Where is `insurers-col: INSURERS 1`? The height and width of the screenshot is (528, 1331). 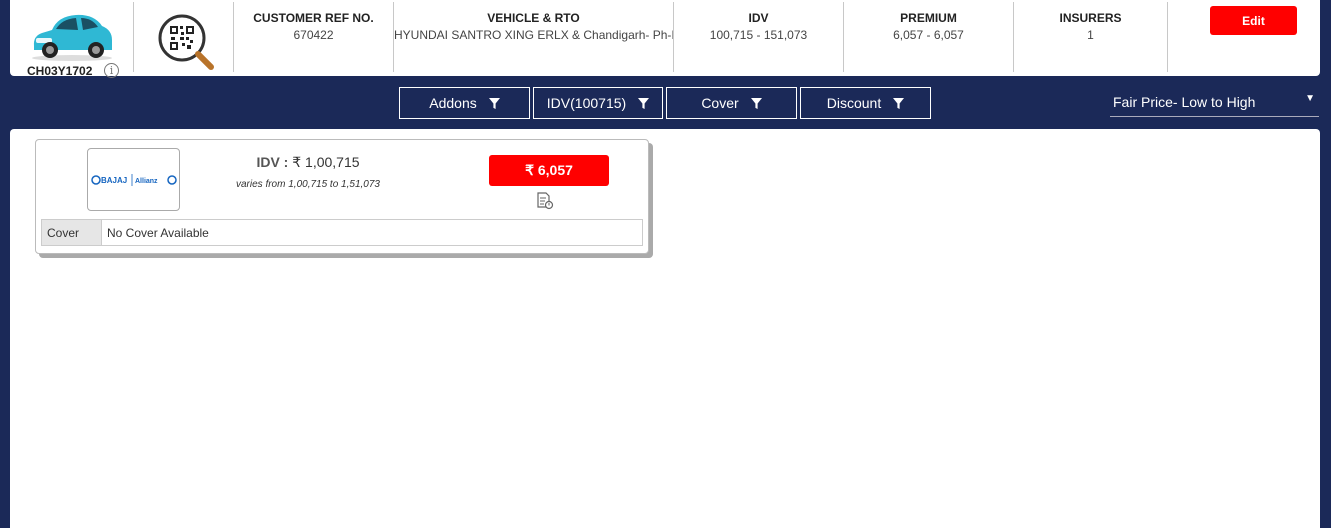
insurers-col: INSURERS 1 is located at coordinates (1091, 37).